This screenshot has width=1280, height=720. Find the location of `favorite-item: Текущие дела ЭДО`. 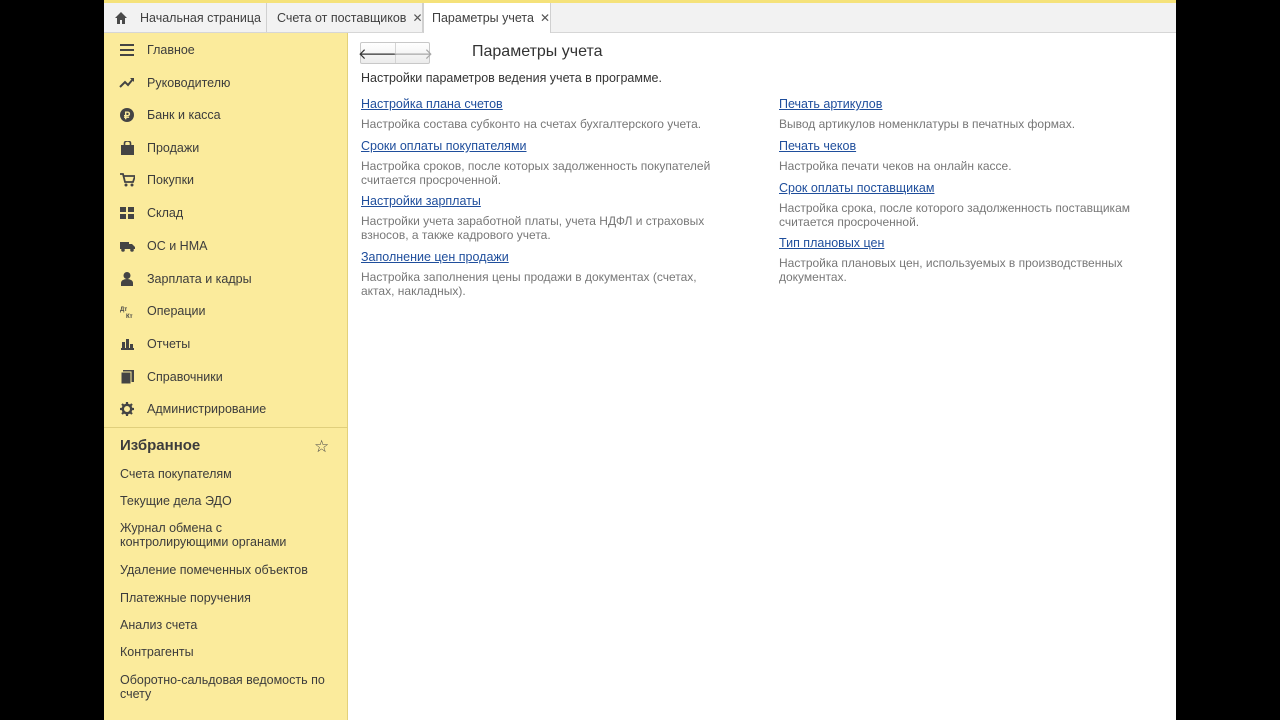

favorite-item: Текущие дела ЭДО is located at coordinates (227, 501).